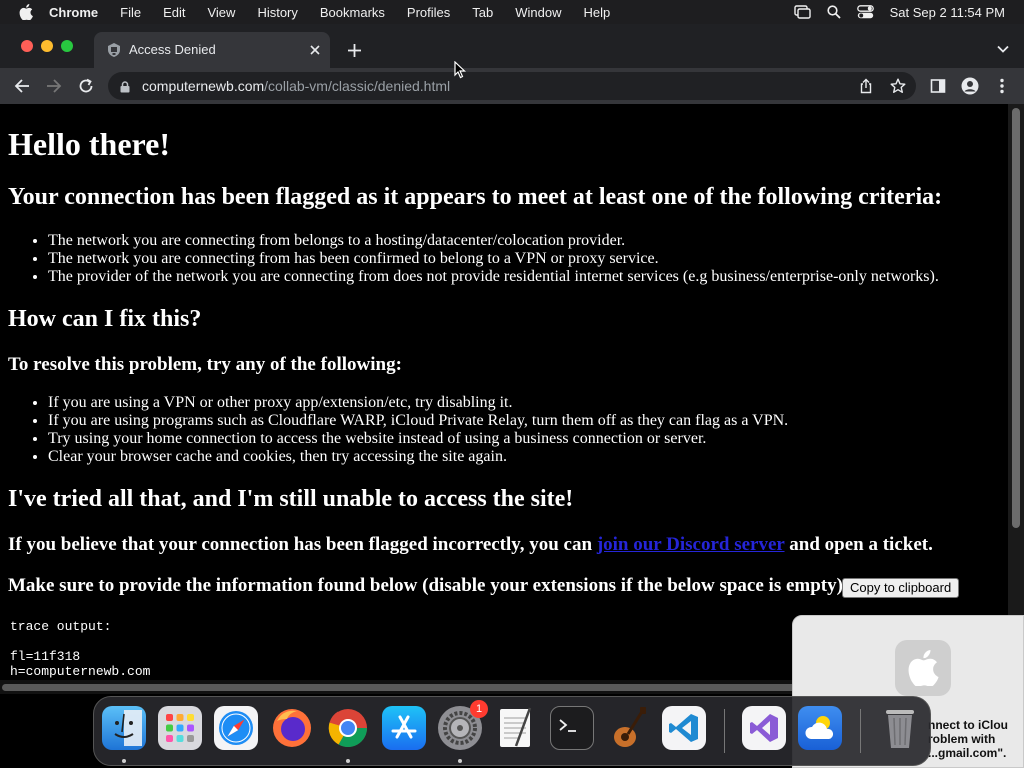 The image size is (1024, 768). Describe the element at coordinates (124, 728) in the screenshot. I see `finder-icon` at that location.